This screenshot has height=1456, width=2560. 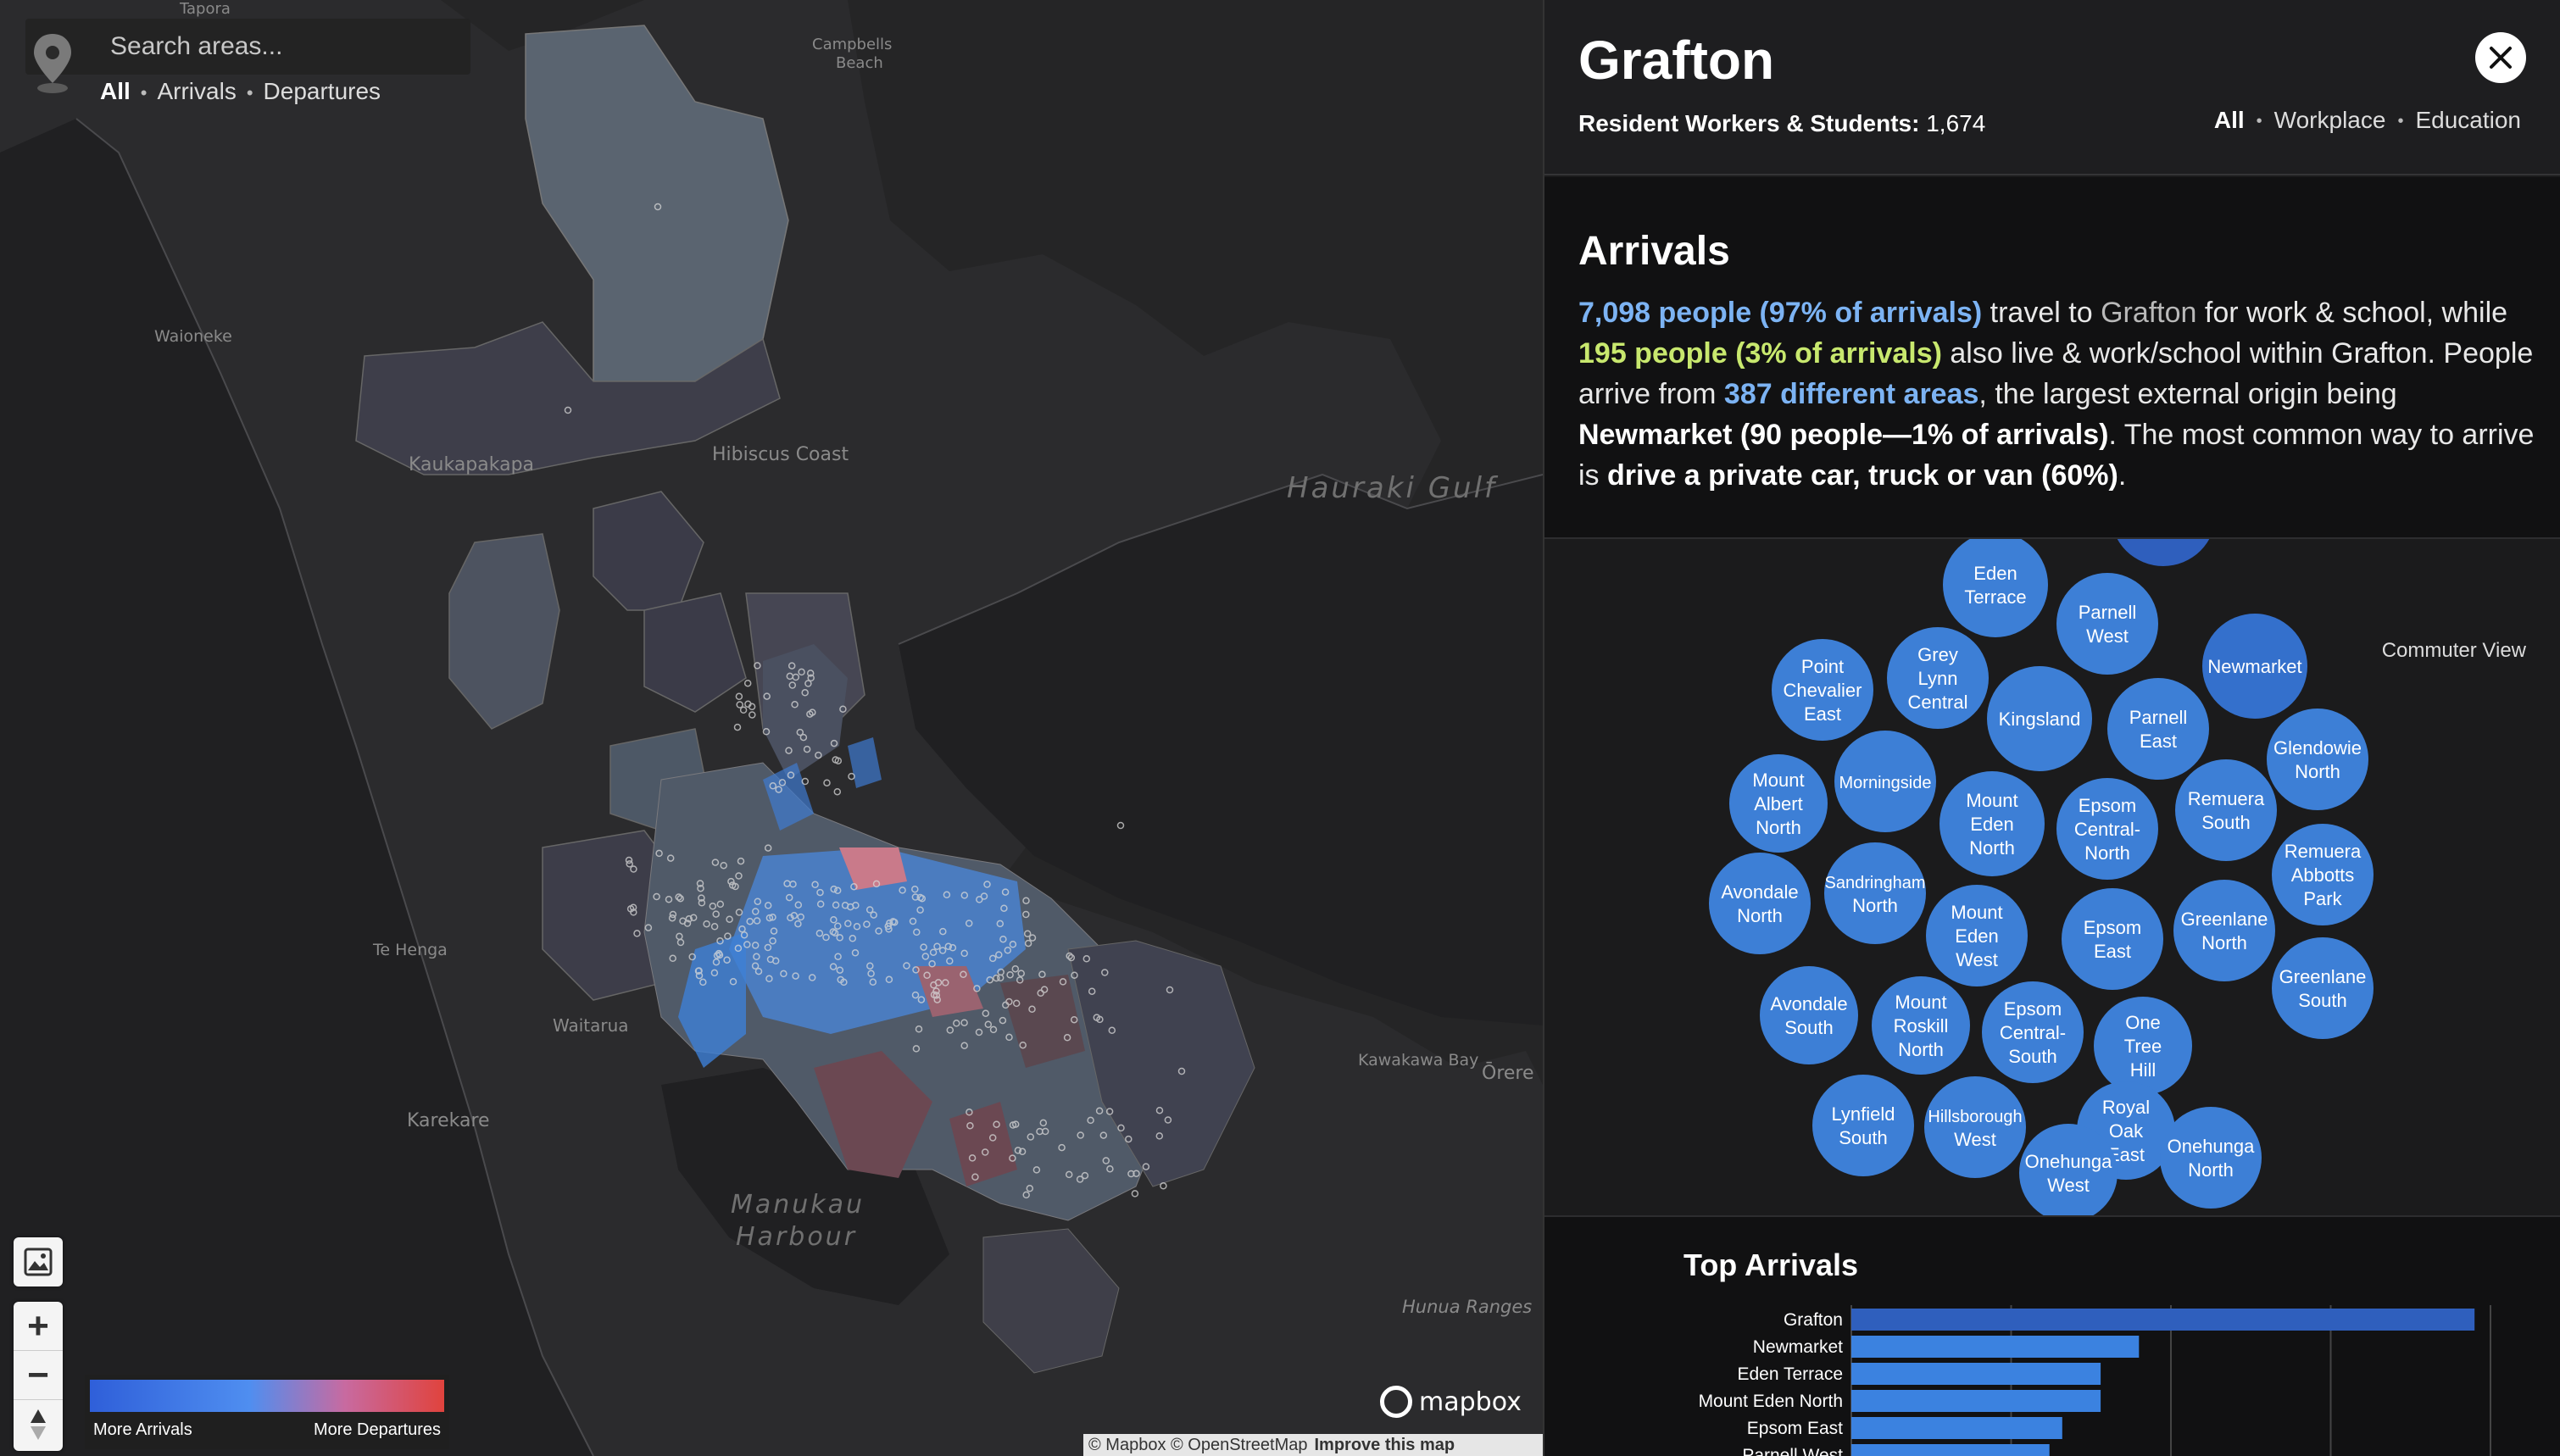 I want to click on origin-bubble: LynfieldSouth, so click(x=1863, y=1125).